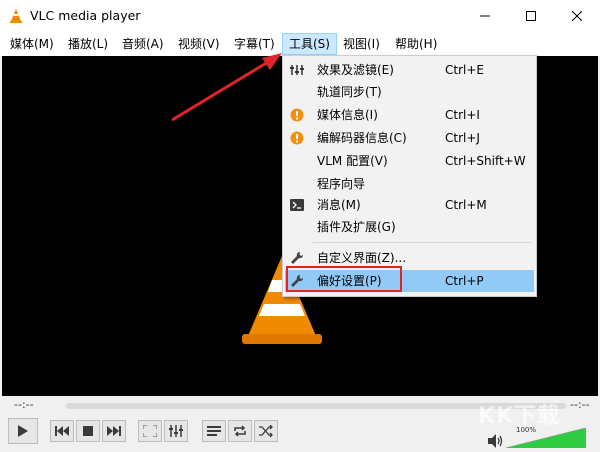  I want to click on time-total: --:--, so click(580, 404).